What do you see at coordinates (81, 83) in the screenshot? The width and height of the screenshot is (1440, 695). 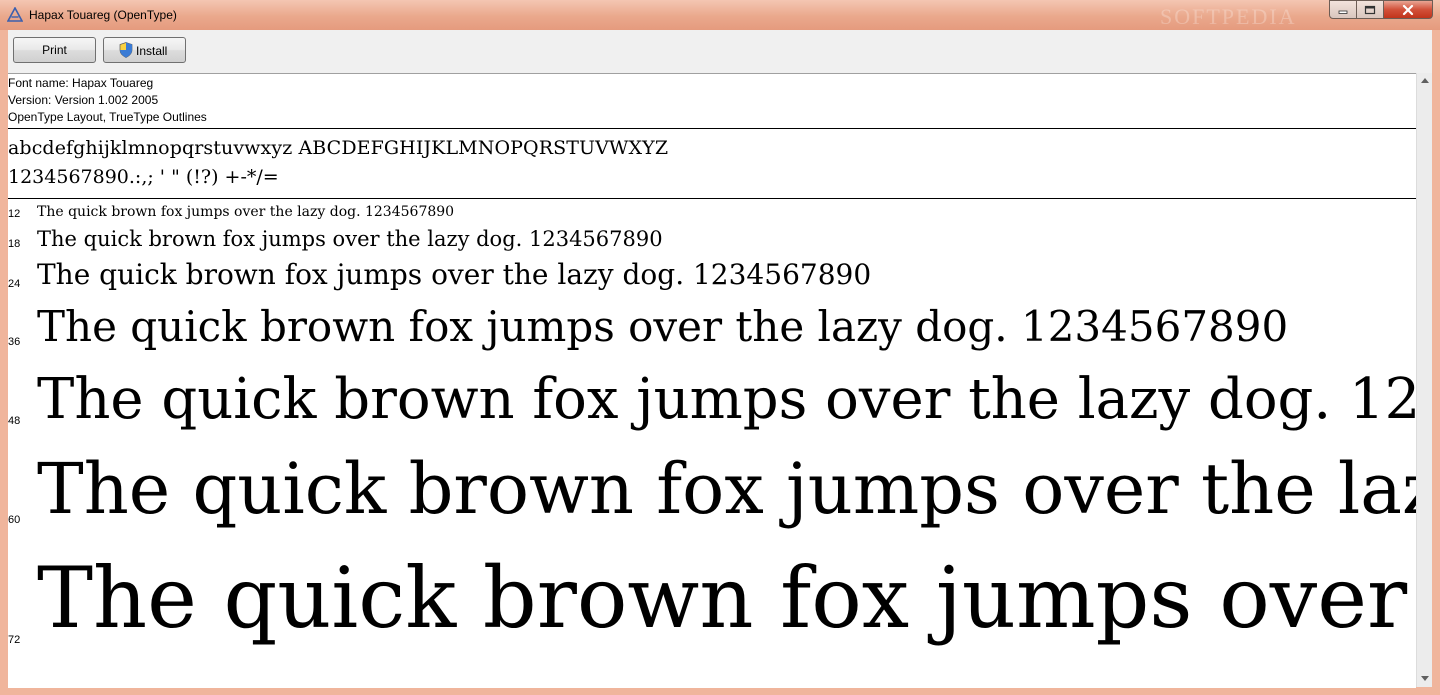 I see `font-name: Font name: Hapax Touareg` at bounding box center [81, 83].